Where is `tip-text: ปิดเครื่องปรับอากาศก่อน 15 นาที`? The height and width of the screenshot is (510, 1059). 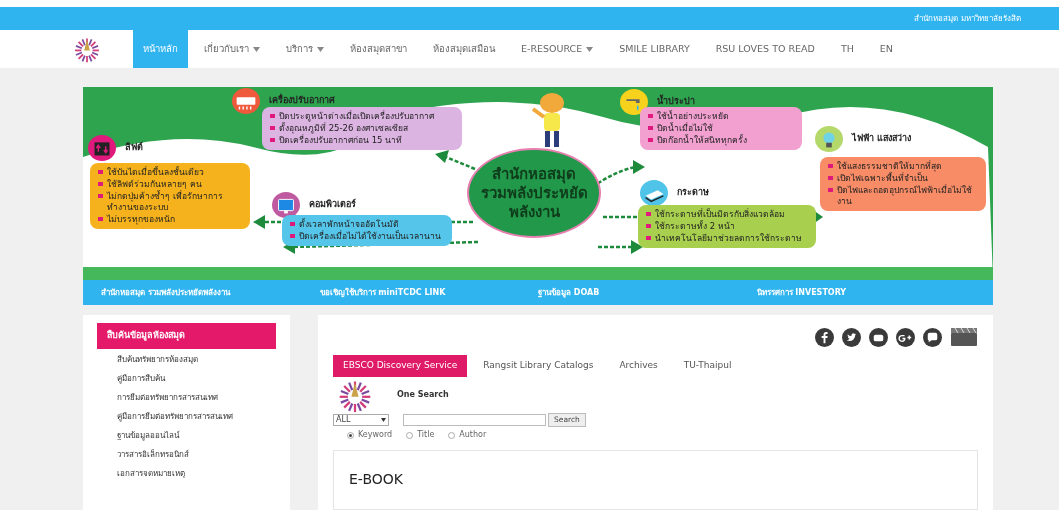 tip-text: ปิดเครื่องปรับอากาศก่อน 15 นาที is located at coordinates (341, 140).